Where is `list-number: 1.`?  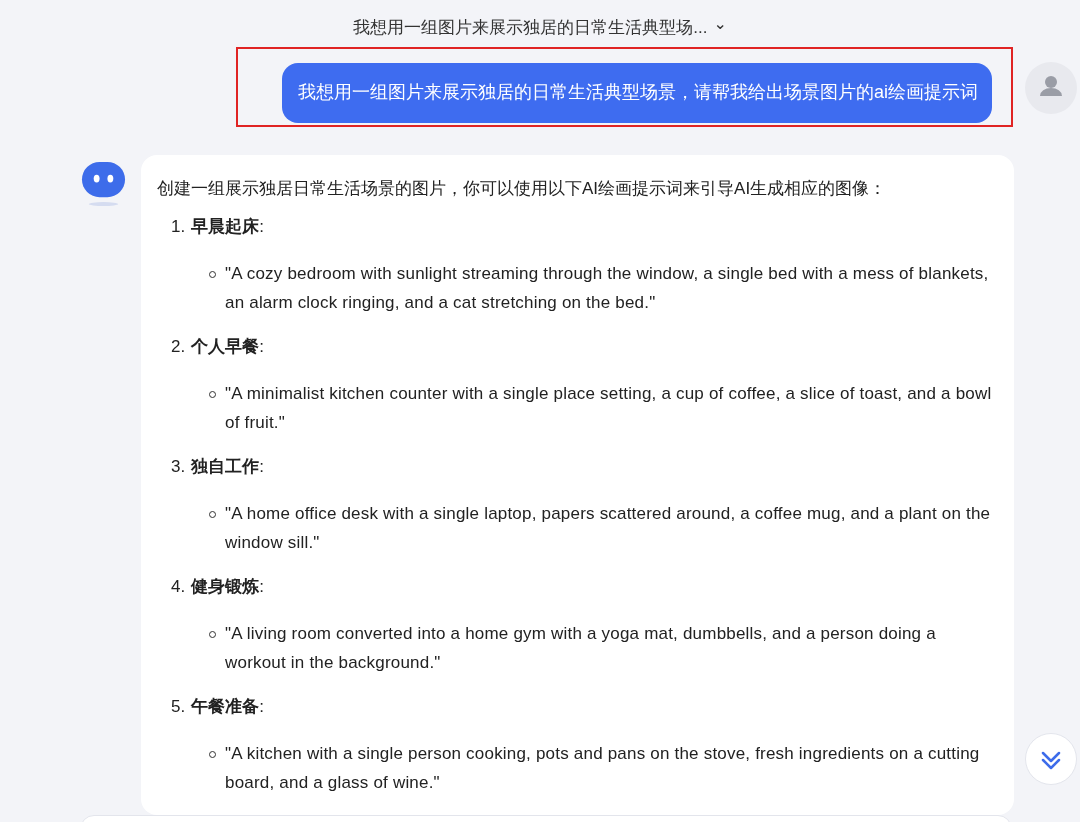
list-number: 1. is located at coordinates (178, 227).